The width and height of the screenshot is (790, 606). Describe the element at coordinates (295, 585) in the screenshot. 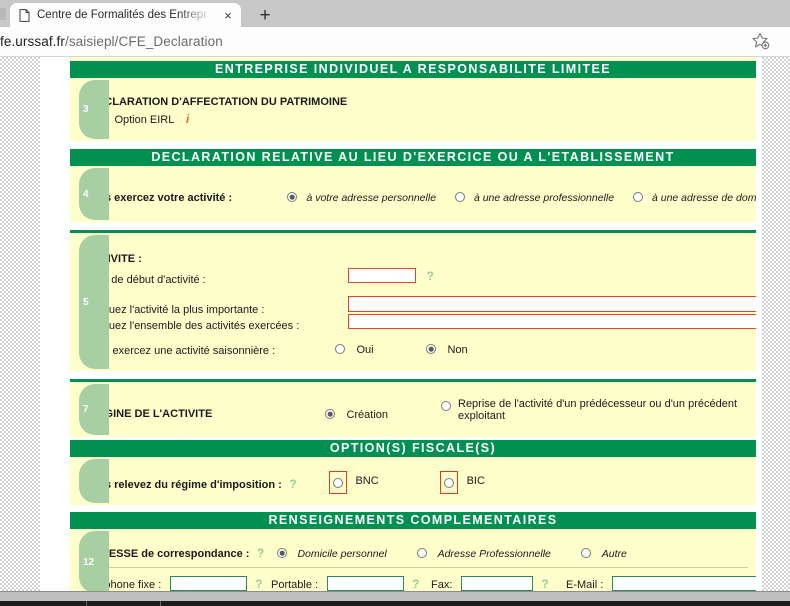

I see `portable-label: Portable :` at that location.